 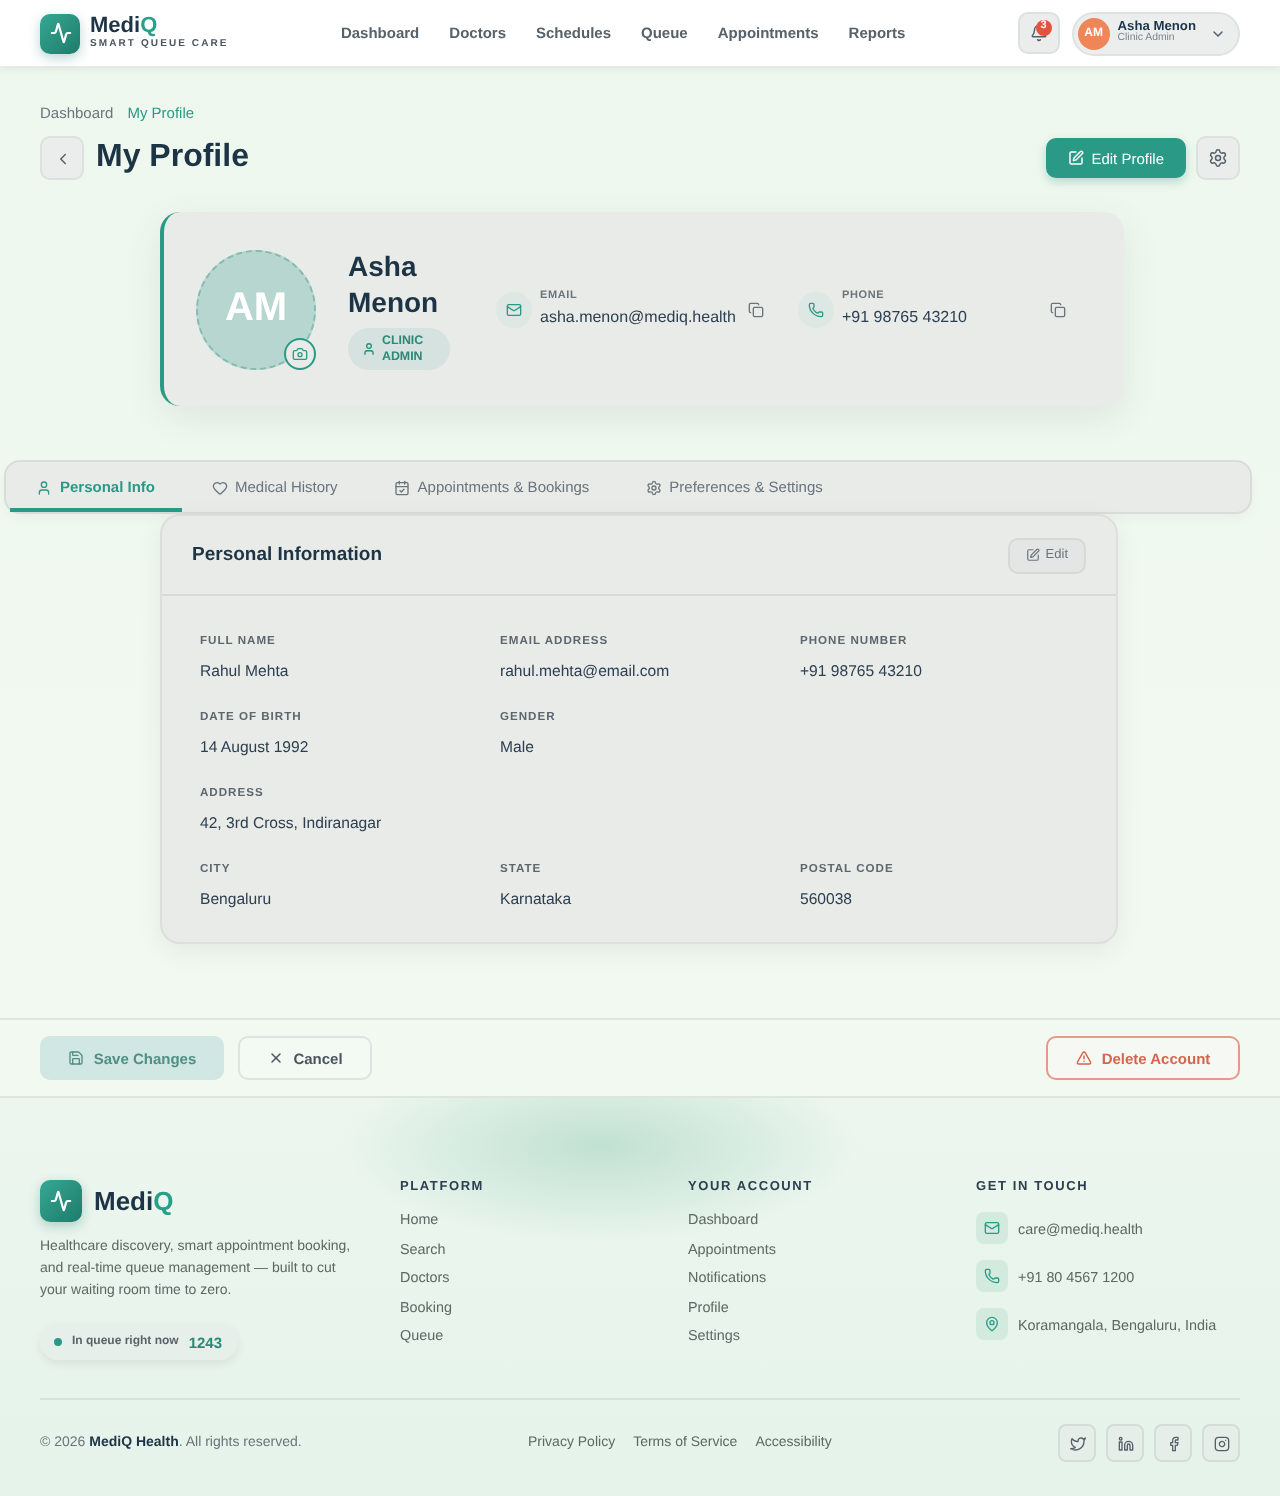 I want to click on bell-icon, so click(x=1038, y=33).